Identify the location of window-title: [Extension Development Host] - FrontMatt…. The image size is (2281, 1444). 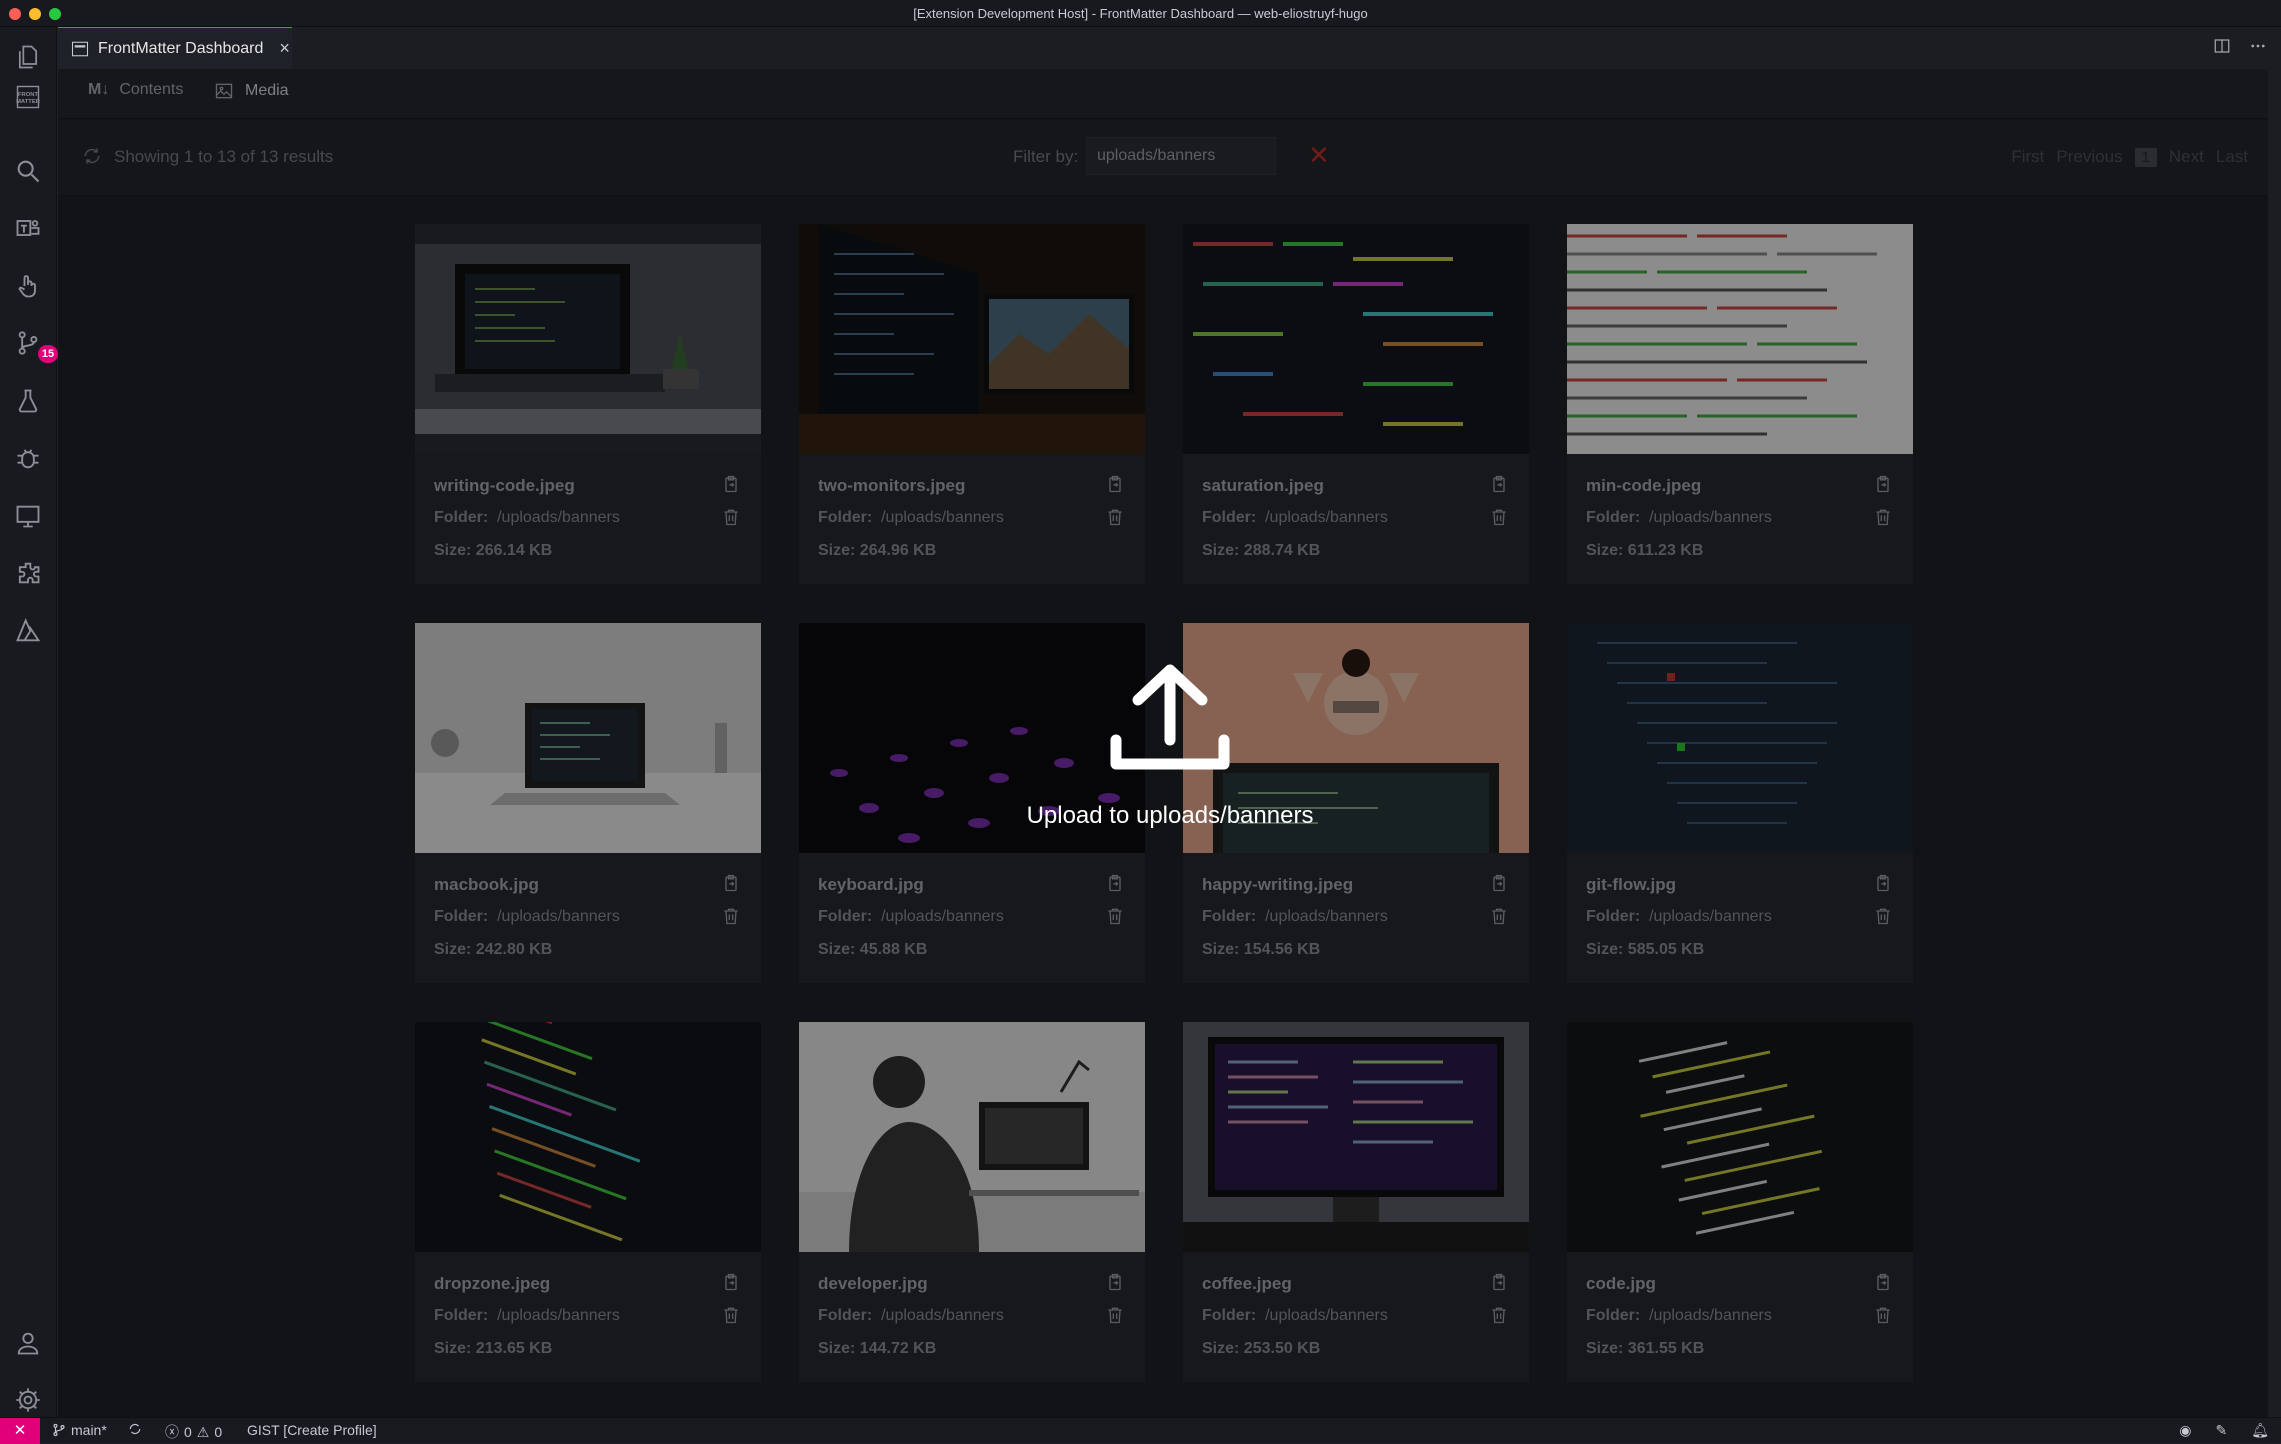
(1140, 13).